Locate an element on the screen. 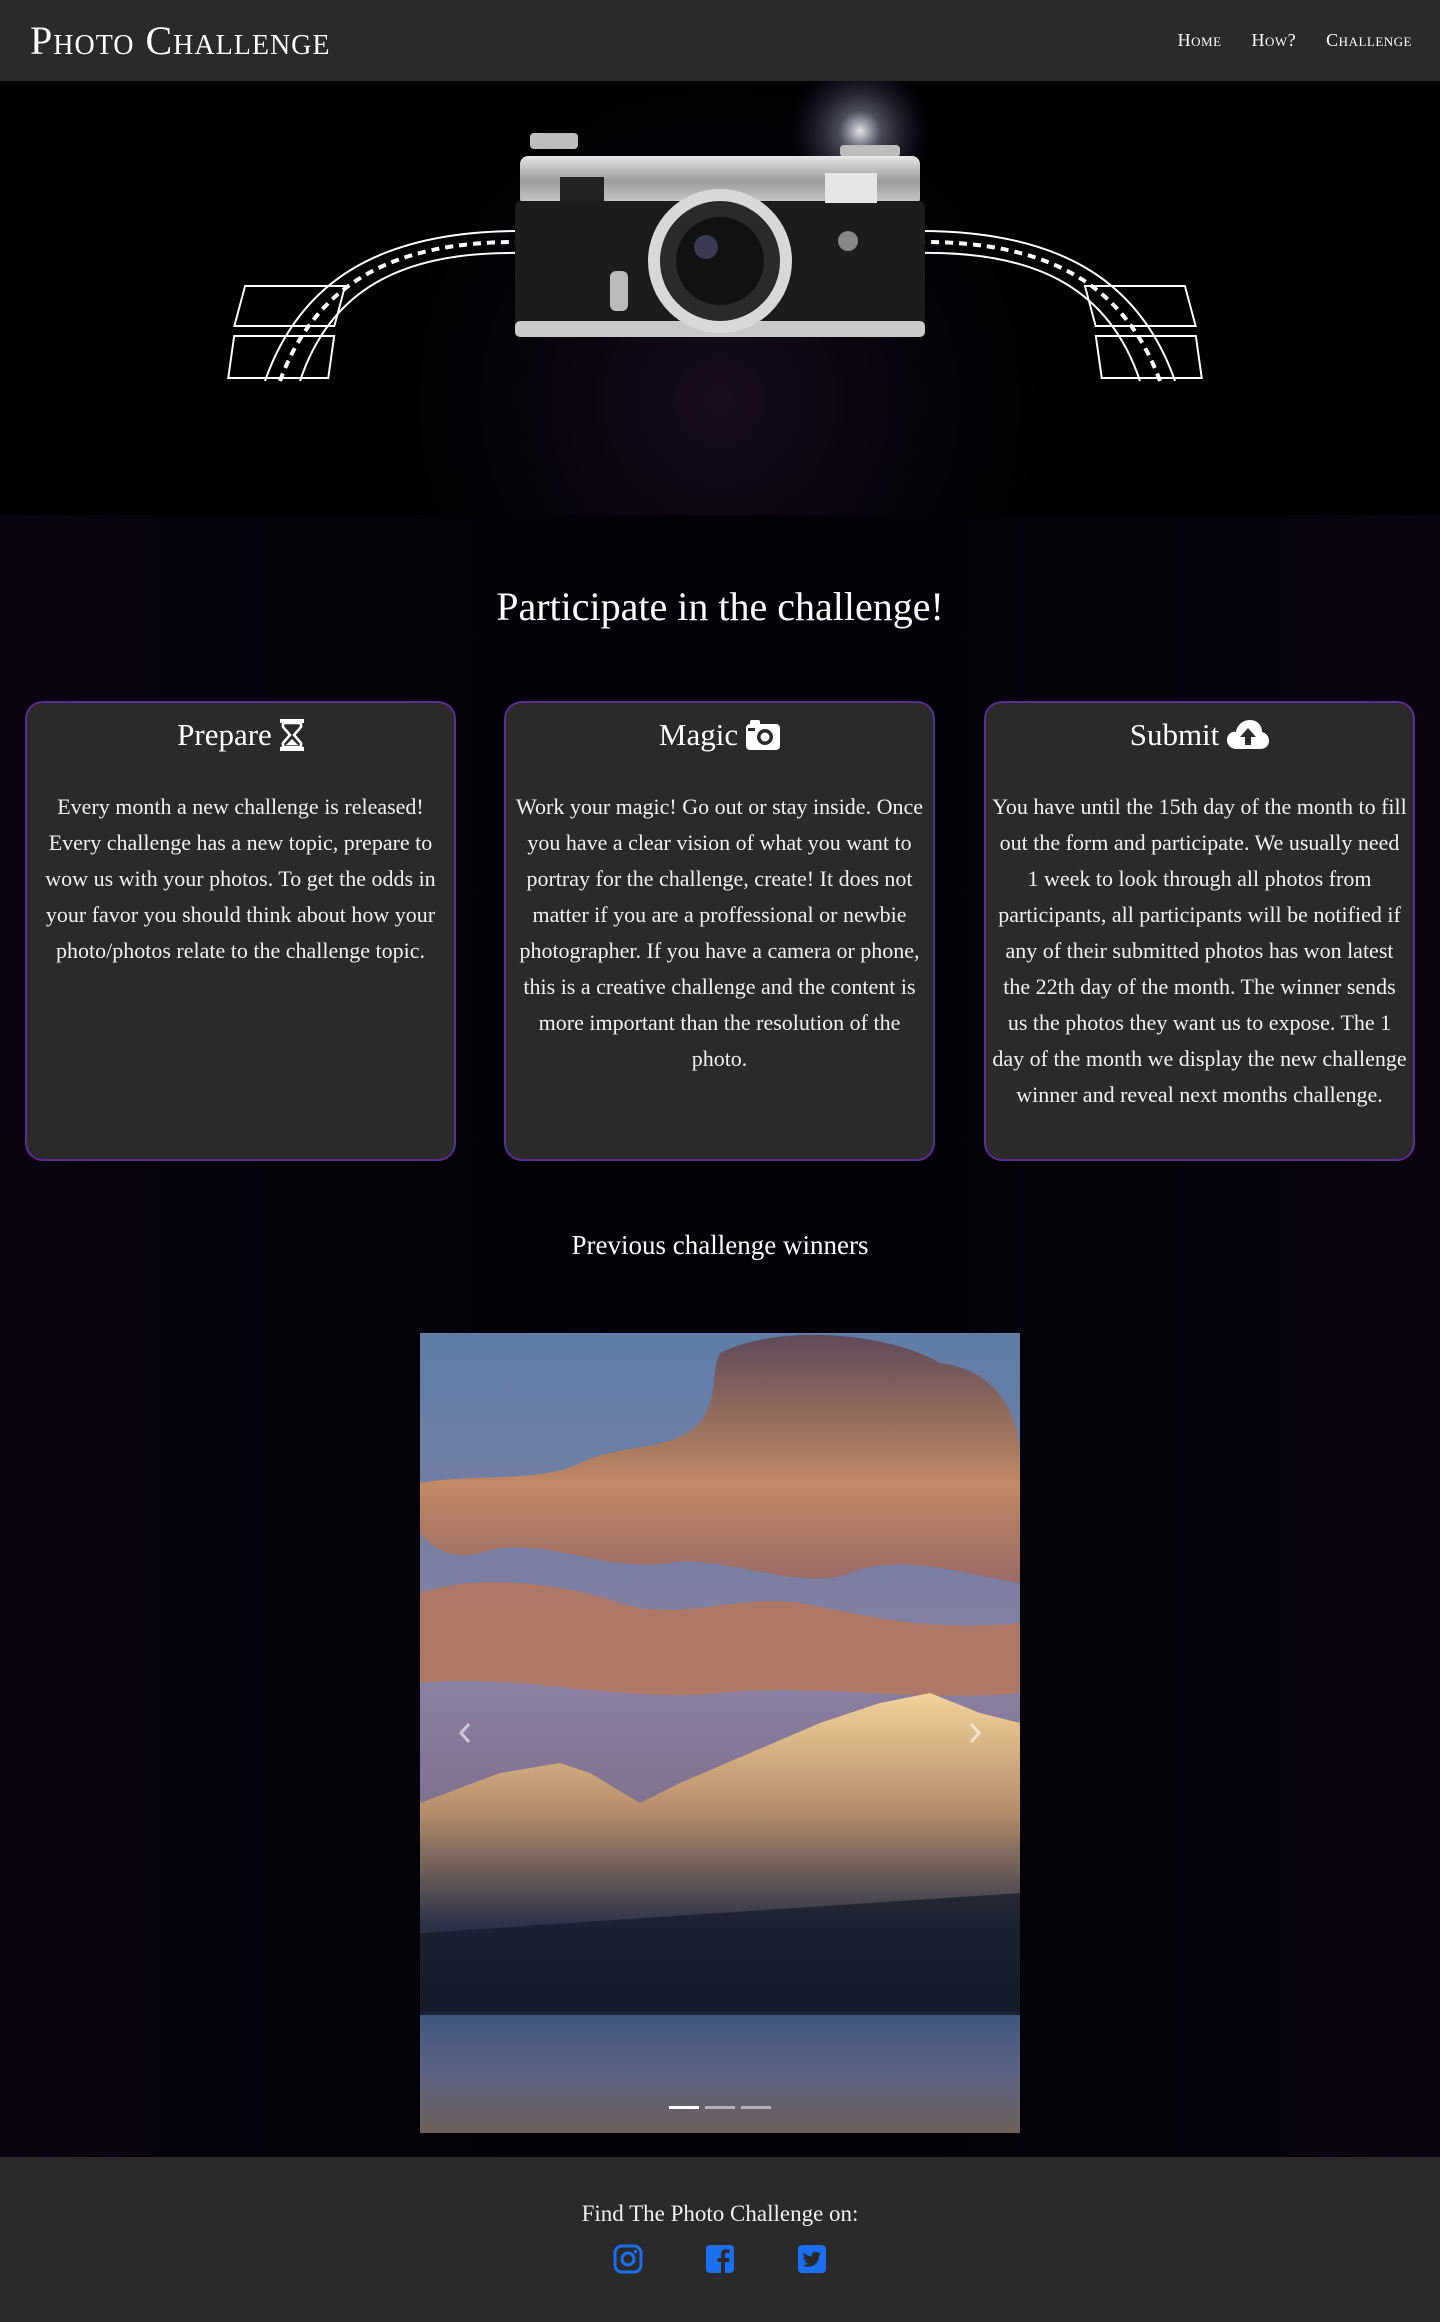 The width and height of the screenshot is (1440, 2322). instagram-link is located at coordinates (628, 2259).